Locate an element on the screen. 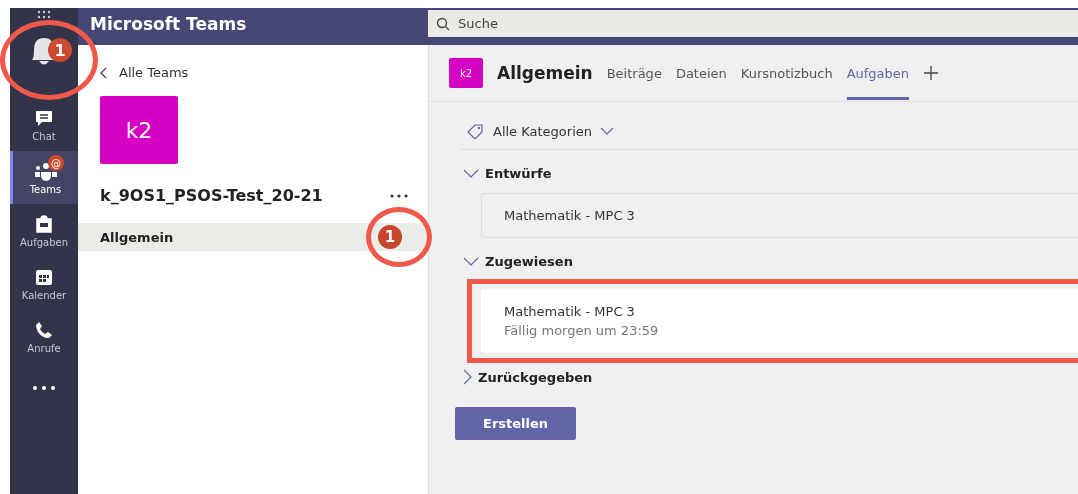 Image resolution: width=1078 pixels, height=494 pixels. bag-icon is located at coordinates (44, 223).